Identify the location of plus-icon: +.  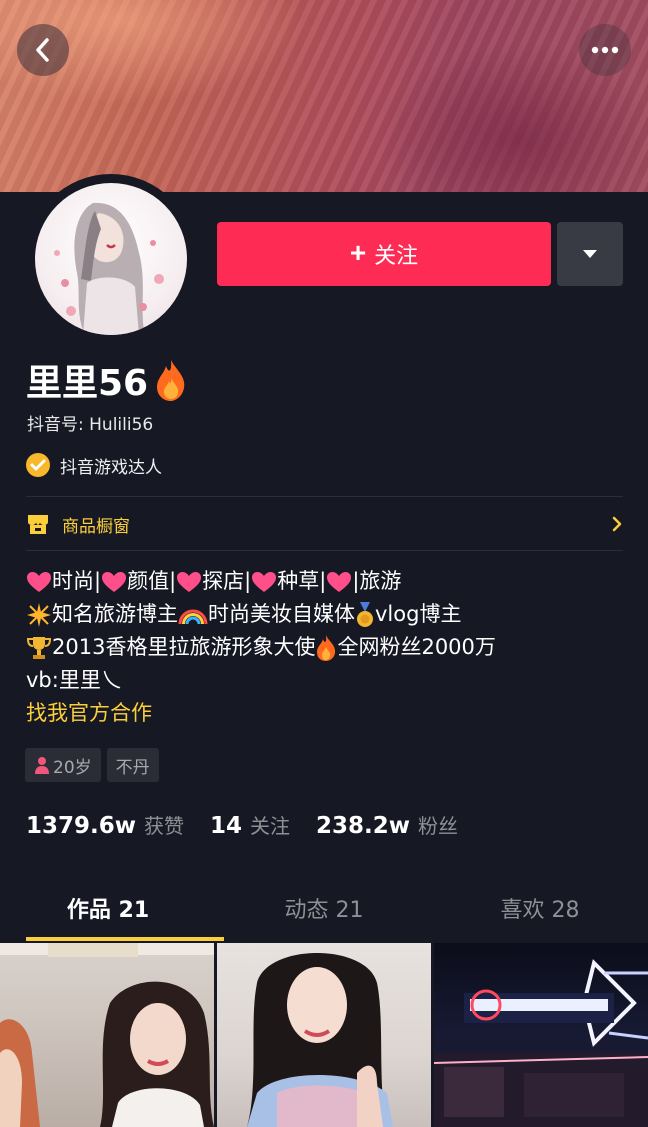
(358, 252).